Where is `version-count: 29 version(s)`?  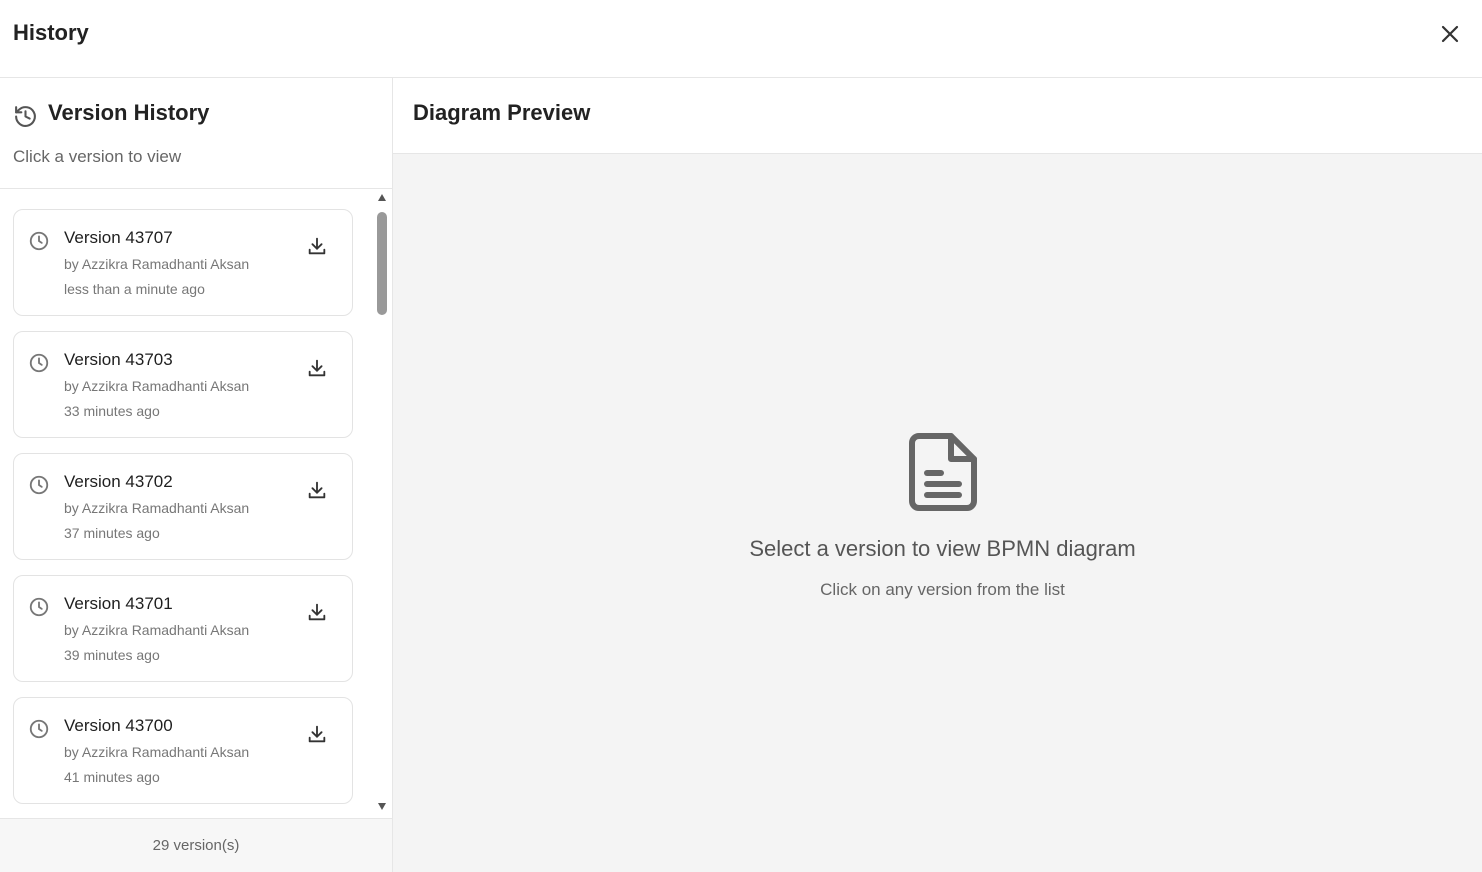
version-count: 29 version(s) is located at coordinates (196, 845).